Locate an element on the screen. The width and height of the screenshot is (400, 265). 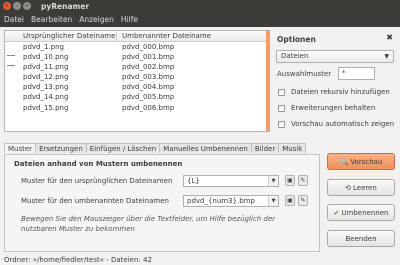
auswahl-input: * is located at coordinates (356, 73).